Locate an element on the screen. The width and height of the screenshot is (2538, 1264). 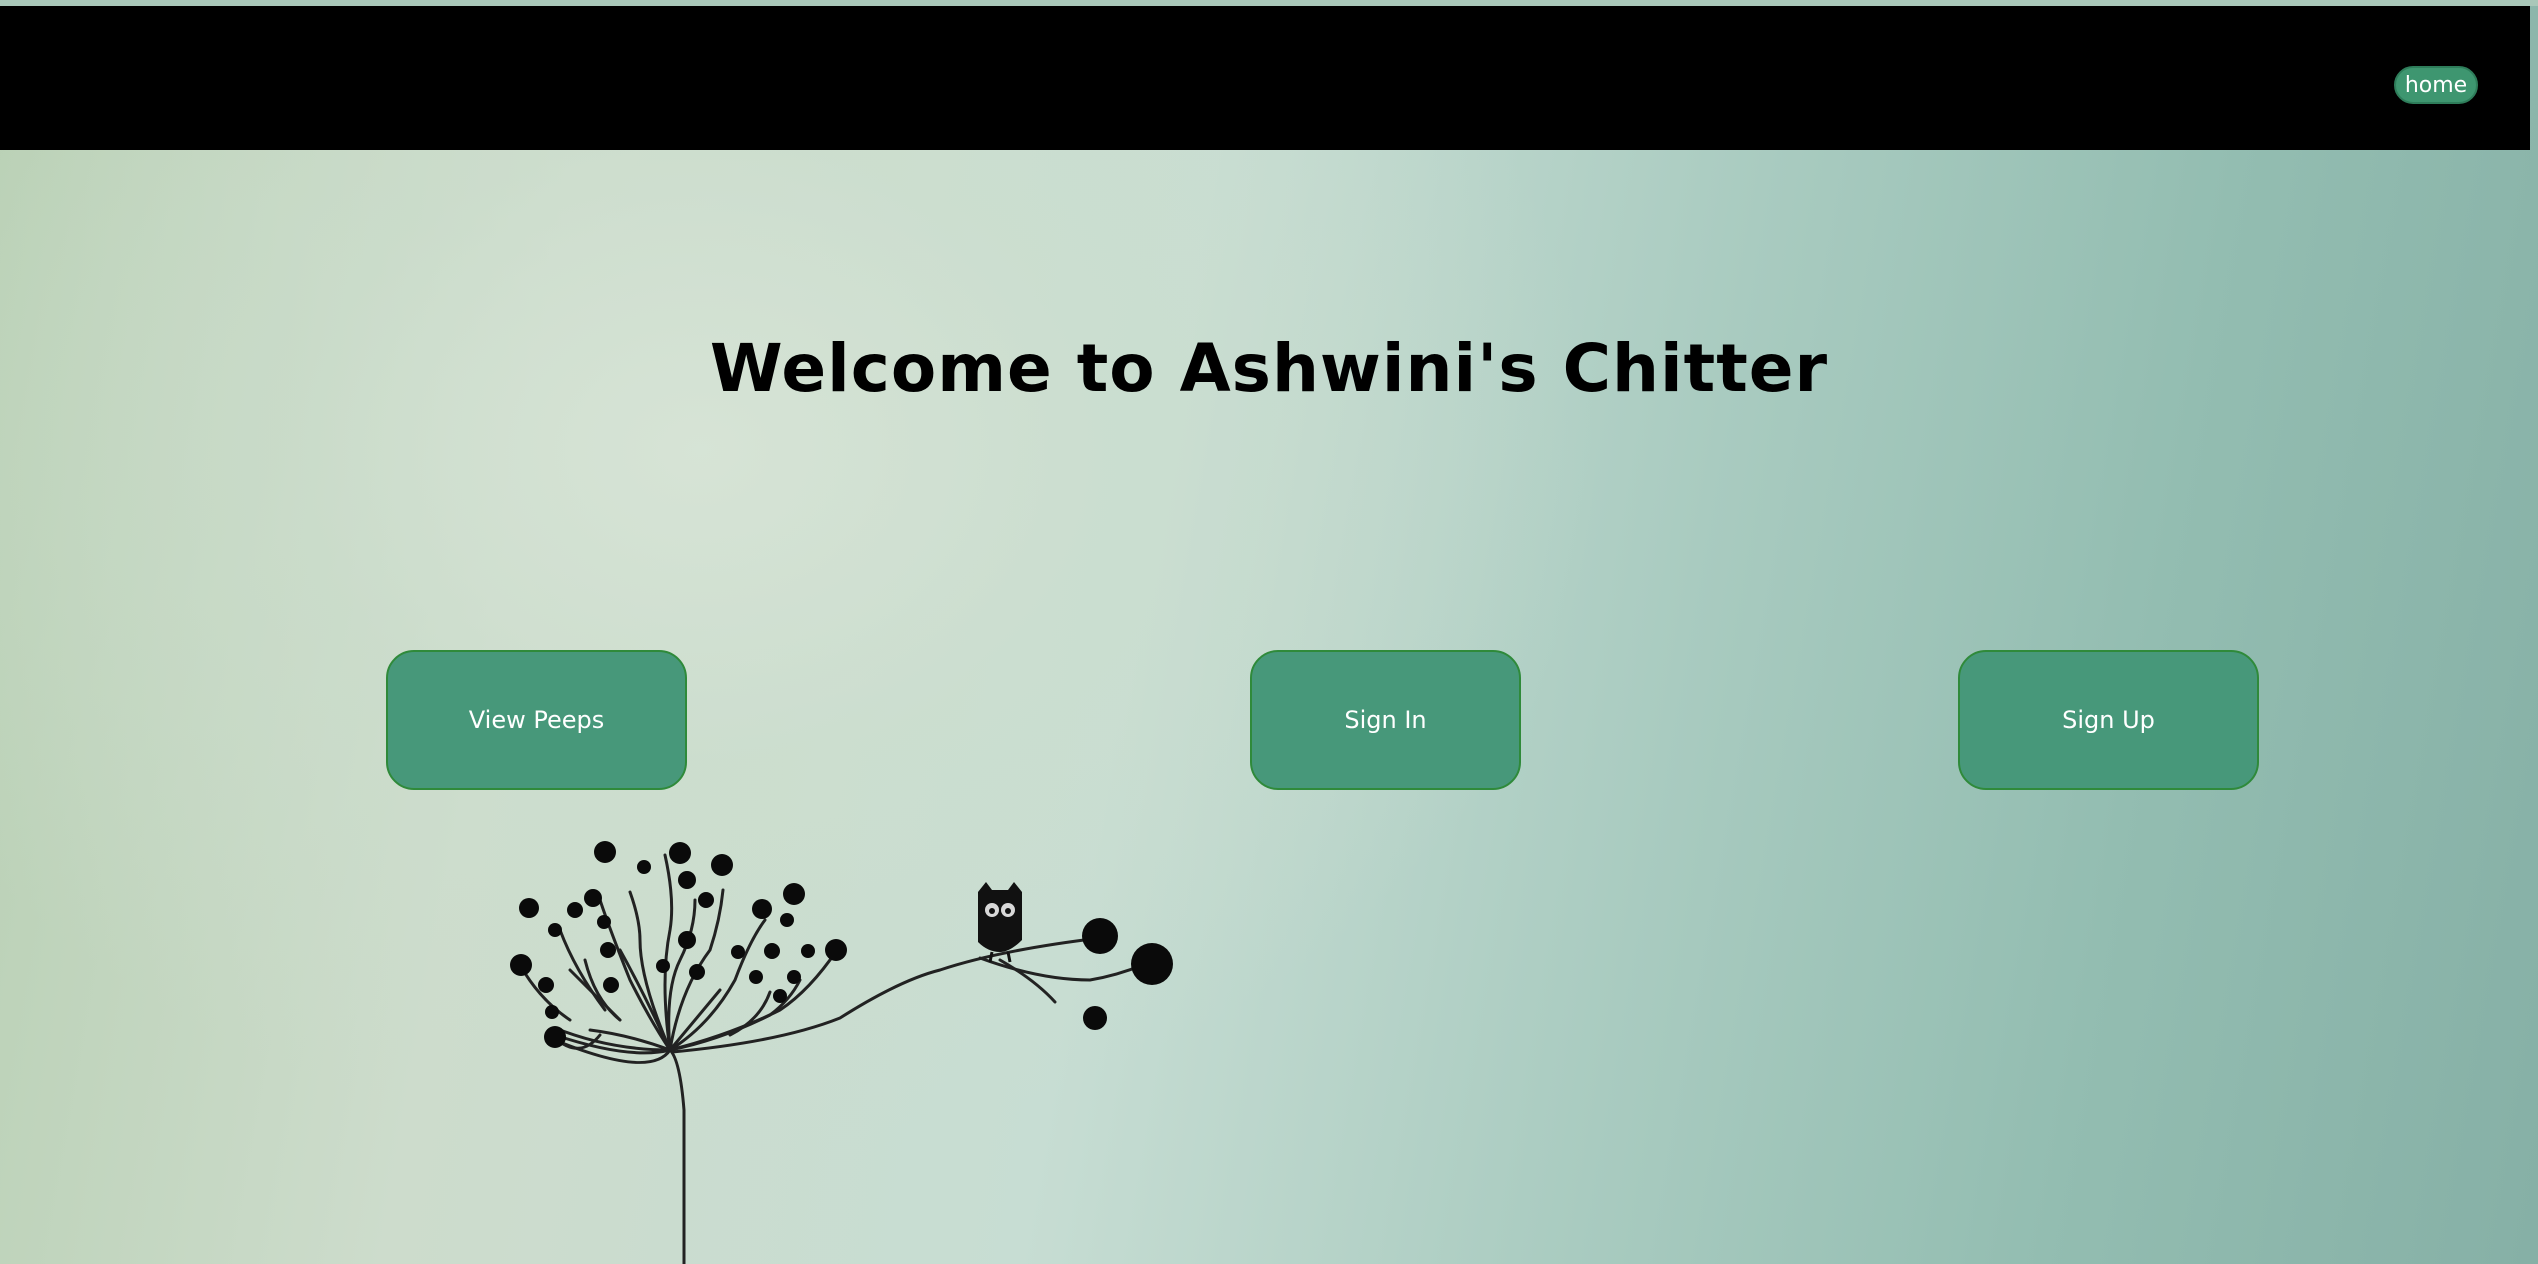
sign-in-button: Sign In is located at coordinates (1385, 720).